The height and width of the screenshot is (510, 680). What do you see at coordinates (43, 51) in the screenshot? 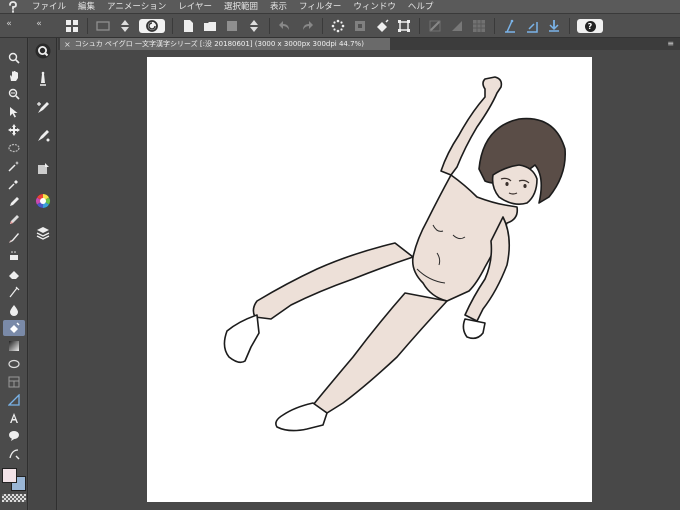
I see `search-icon` at bounding box center [43, 51].